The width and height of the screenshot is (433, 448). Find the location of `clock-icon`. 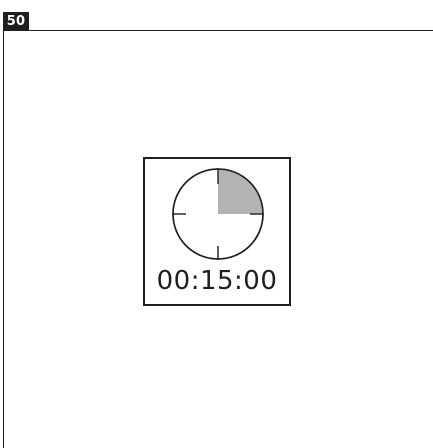

clock-icon is located at coordinates (218, 214).